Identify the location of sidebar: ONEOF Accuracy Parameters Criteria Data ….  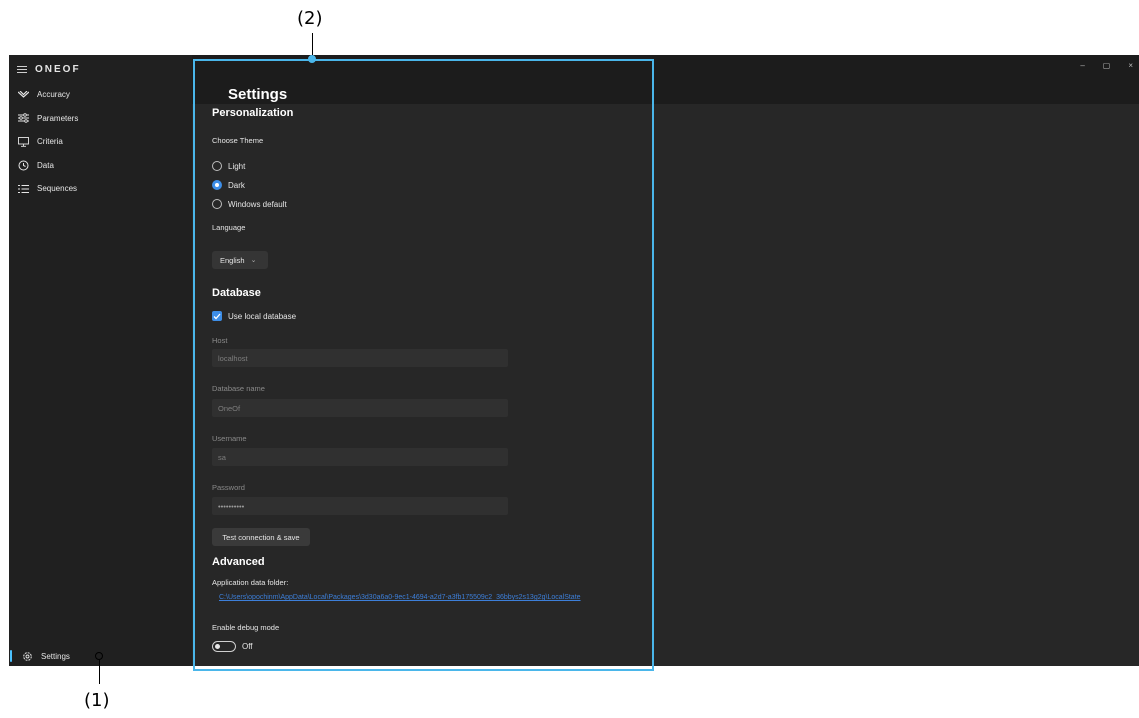
(100, 360).